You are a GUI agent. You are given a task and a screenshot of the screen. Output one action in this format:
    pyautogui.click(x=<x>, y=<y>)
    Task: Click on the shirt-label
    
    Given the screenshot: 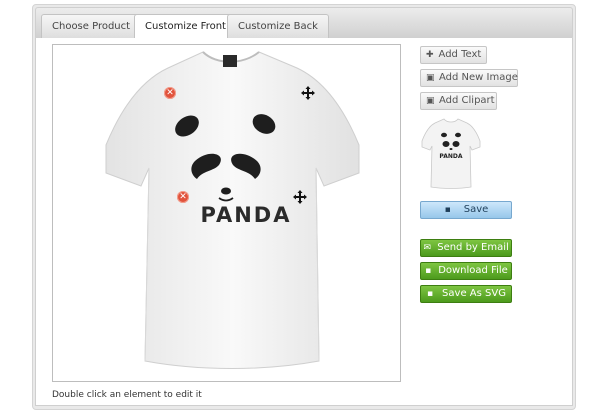 What is the action you would take?
    pyautogui.click(x=230, y=61)
    